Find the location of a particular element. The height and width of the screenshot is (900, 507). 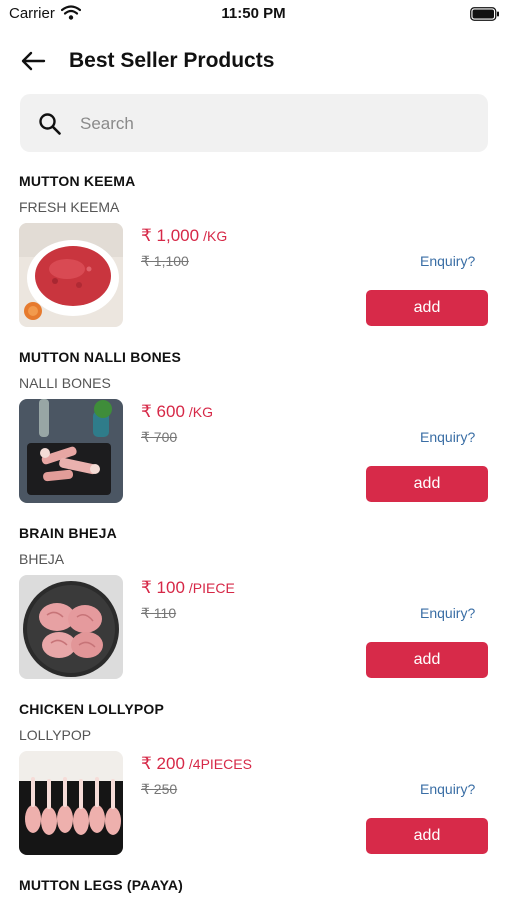

page-title: Best Seller Products is located at coordinates (172, 60).